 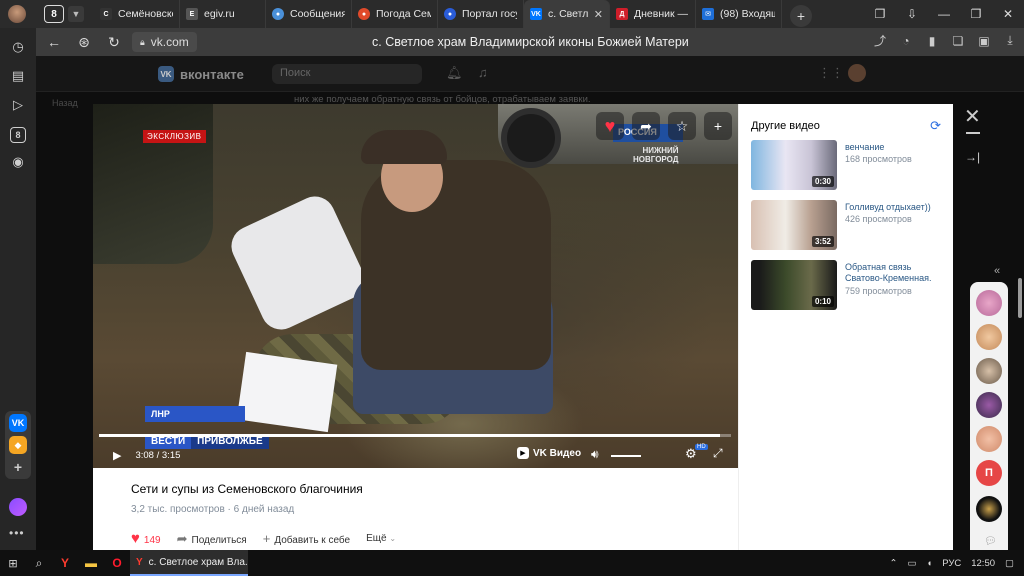 I want to click on lock-icon: 🔒︎, so click(x=142, y=41).